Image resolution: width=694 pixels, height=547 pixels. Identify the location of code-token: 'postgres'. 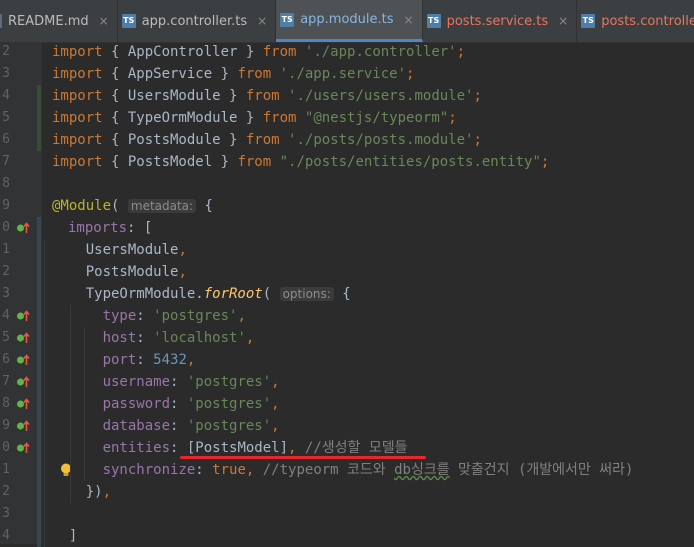
(195, 316).